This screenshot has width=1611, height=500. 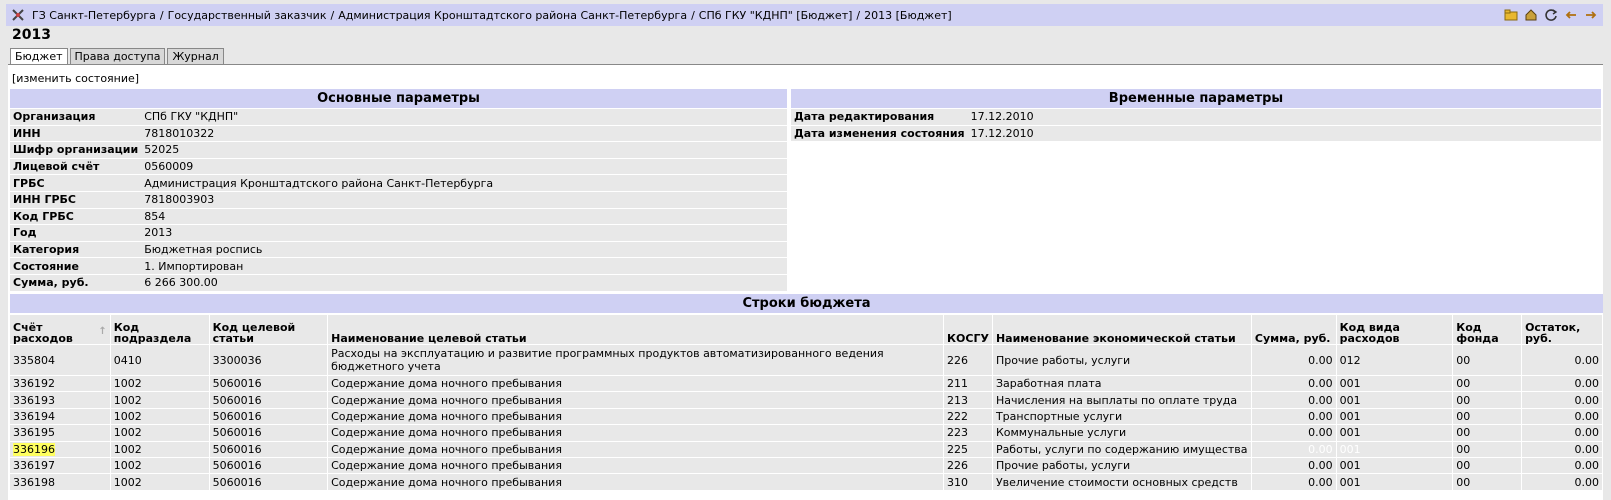 What do you see at coordinates (636, 330) in the screenshot?
I see `column-header: Наименование целевой статьи` at bounding box center [636, 330].